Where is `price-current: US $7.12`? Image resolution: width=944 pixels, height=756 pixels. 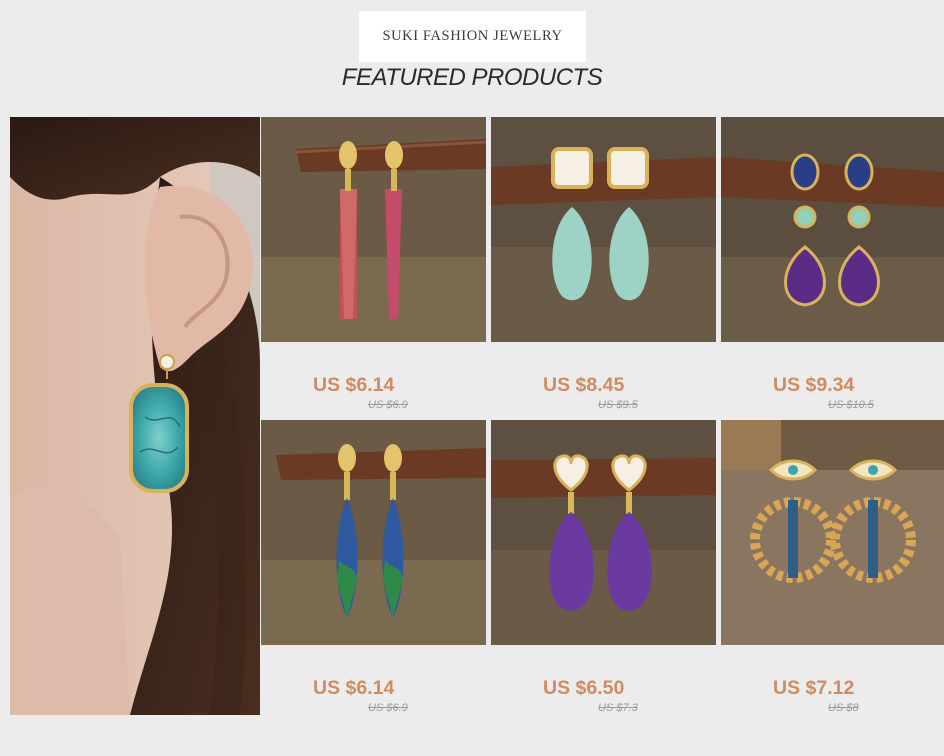 price-current: US $7.12 is located at coordinates (814, 688).